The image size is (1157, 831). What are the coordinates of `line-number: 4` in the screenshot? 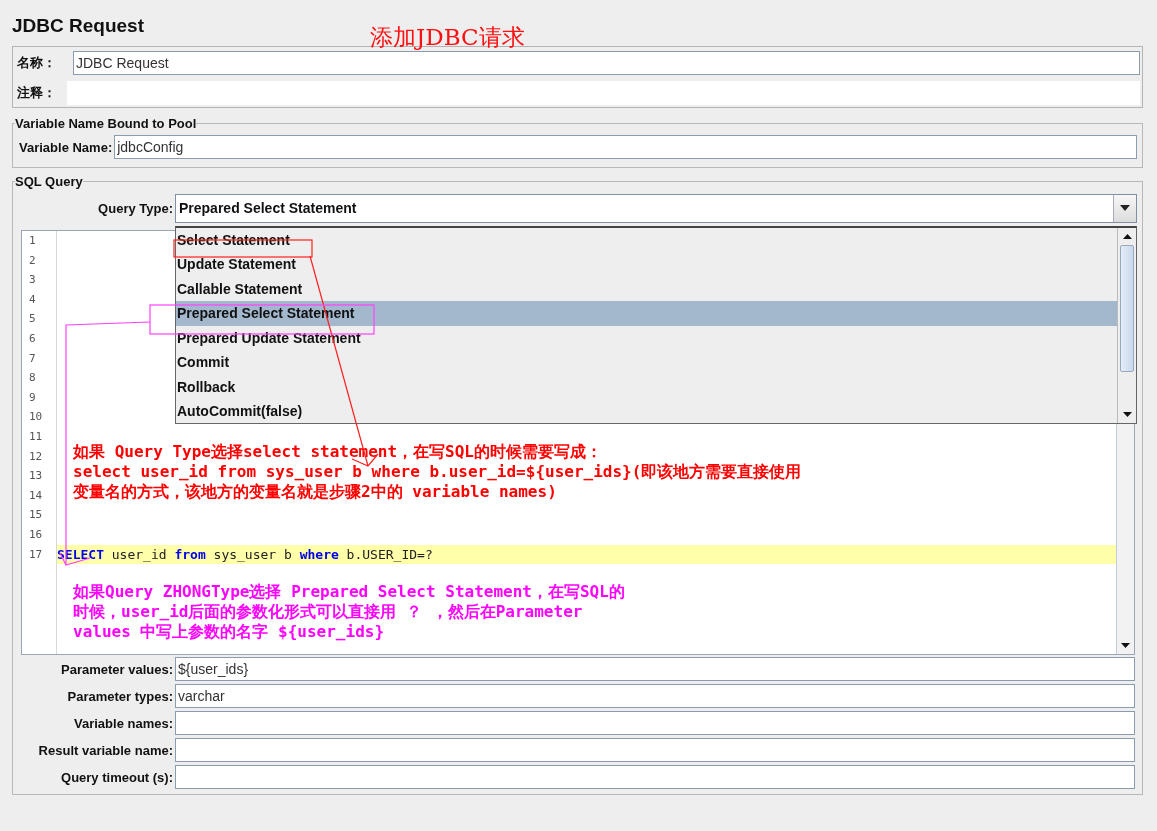 It's located at (32, 299).